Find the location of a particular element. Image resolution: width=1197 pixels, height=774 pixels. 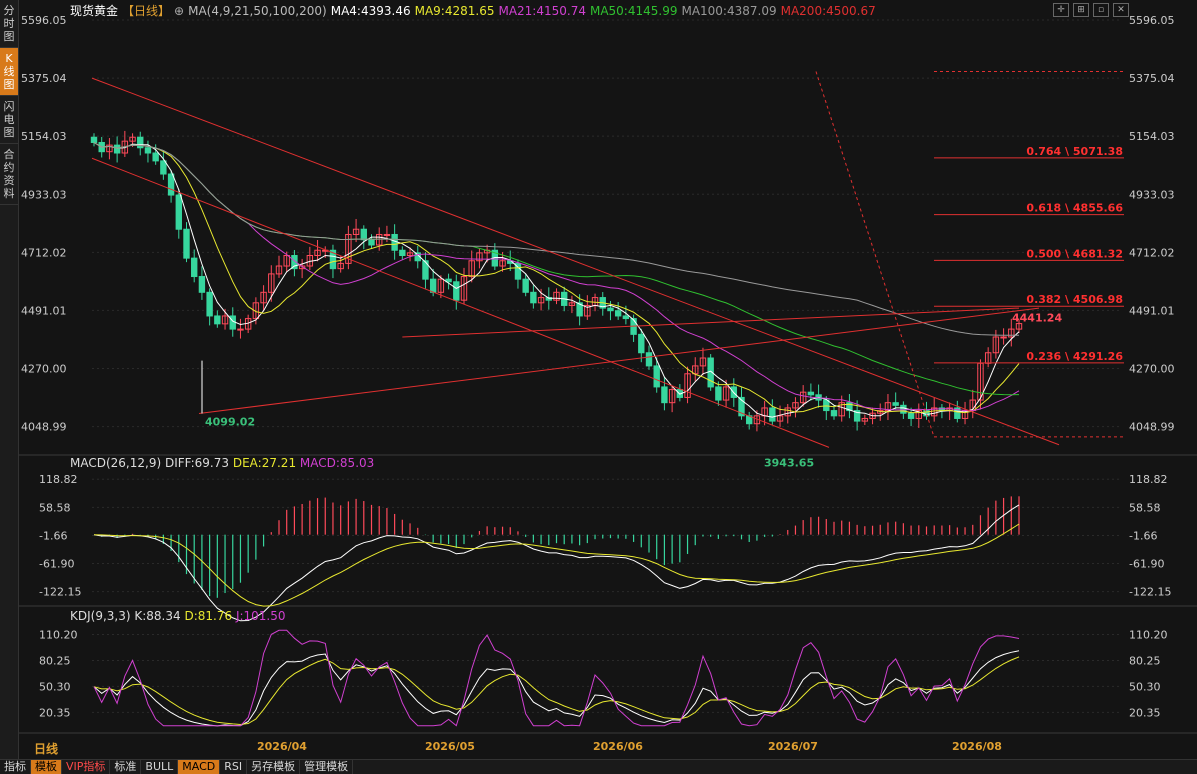

ma21-value: MA21:4150.74 is located at coordinates (542, 11).